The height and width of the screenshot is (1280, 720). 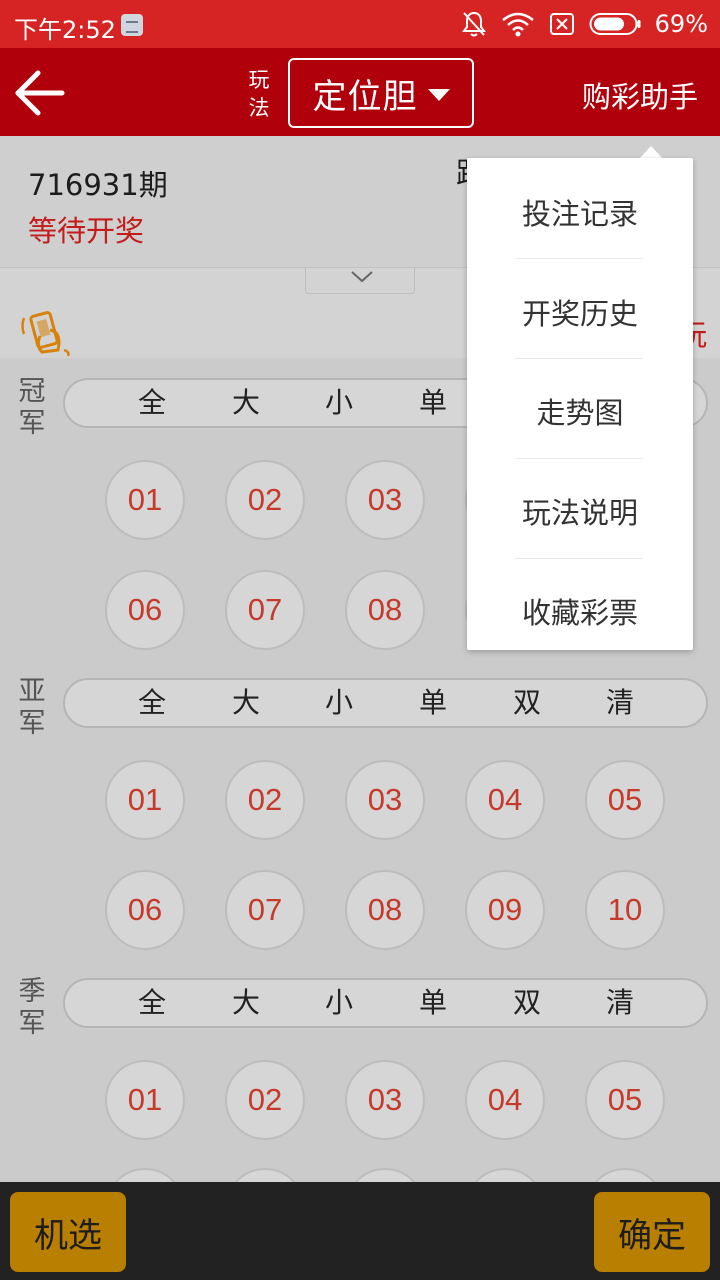 What do you see at coordinates (505, 910) in the screenshot?
I see `number-ball: 09` at bounding box center [505, 910].